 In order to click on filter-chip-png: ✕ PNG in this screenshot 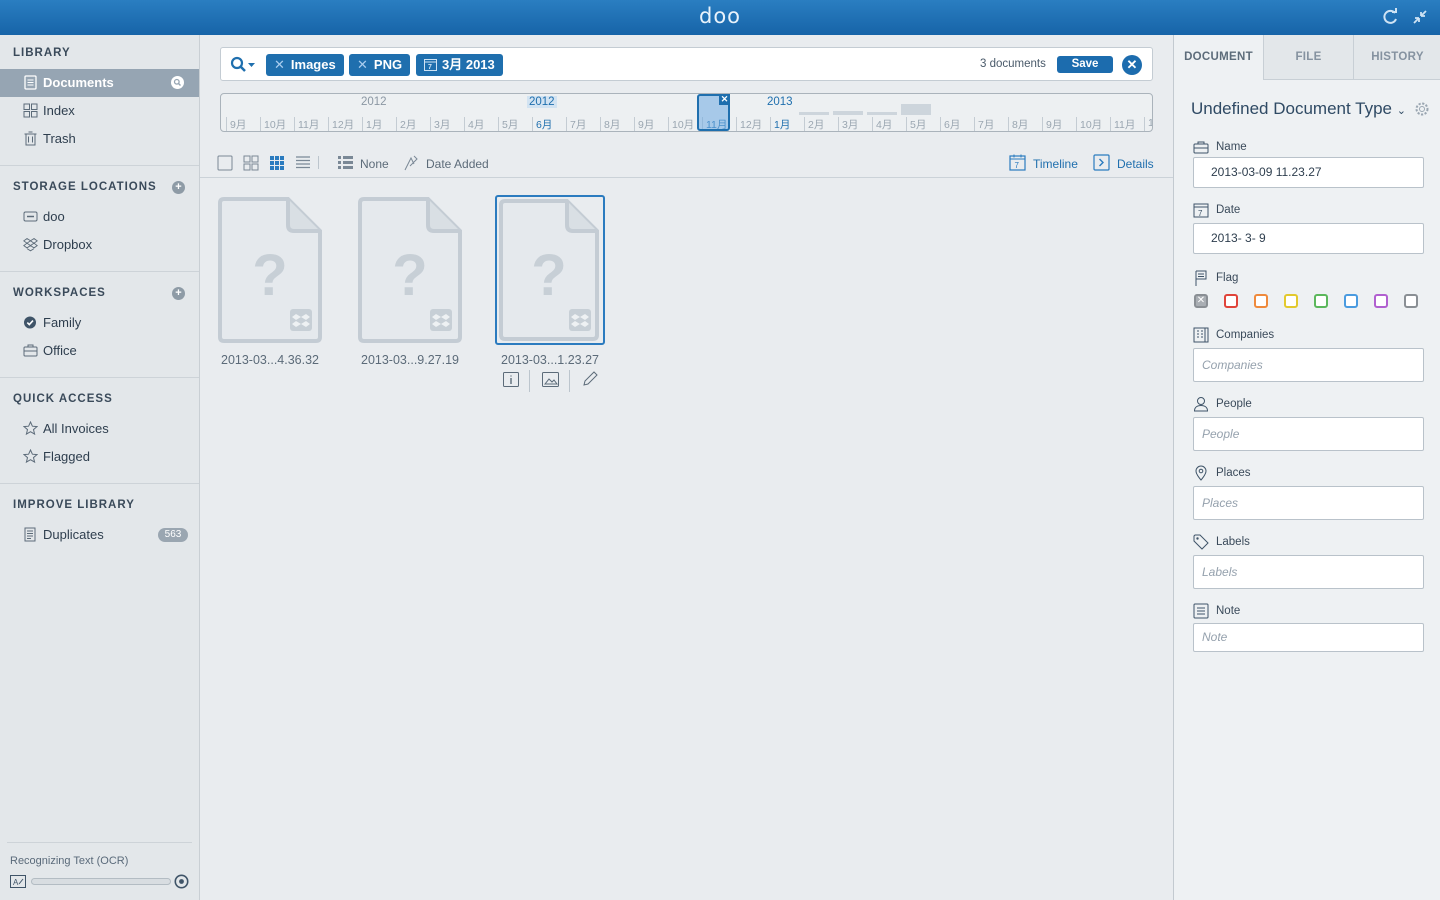, I will do `click(380, 65)`.